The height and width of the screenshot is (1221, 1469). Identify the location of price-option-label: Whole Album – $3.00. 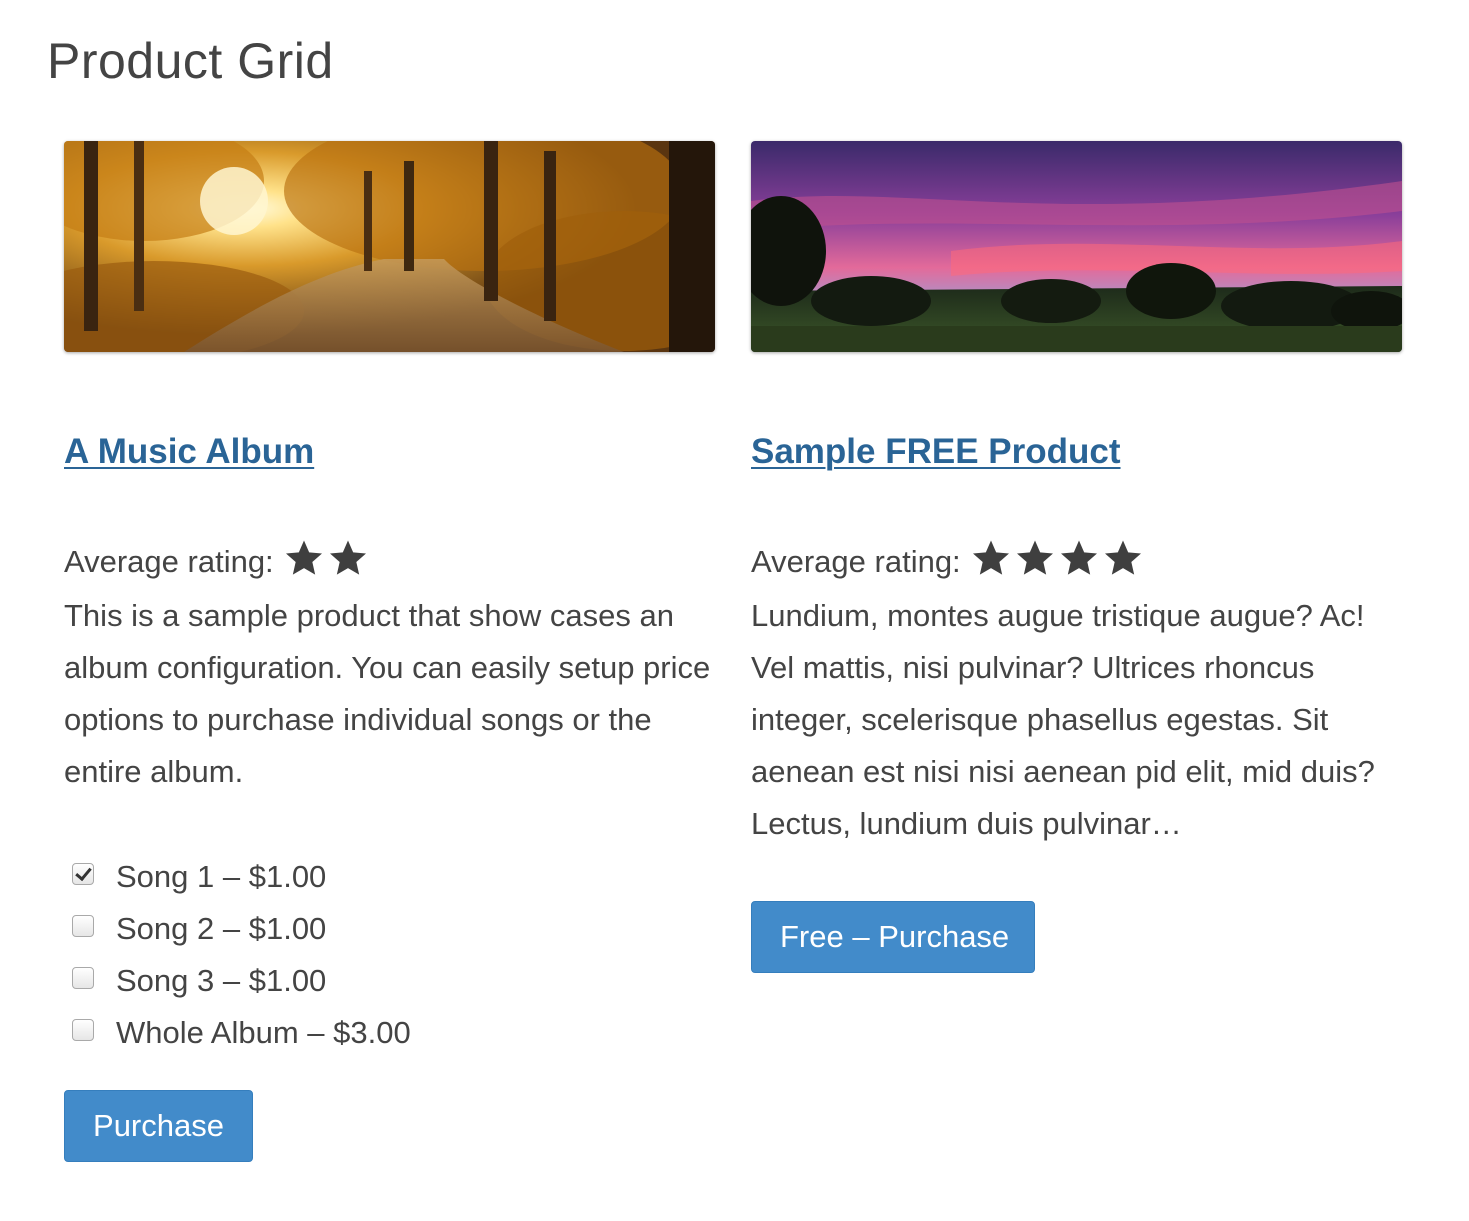
(263, 1032).